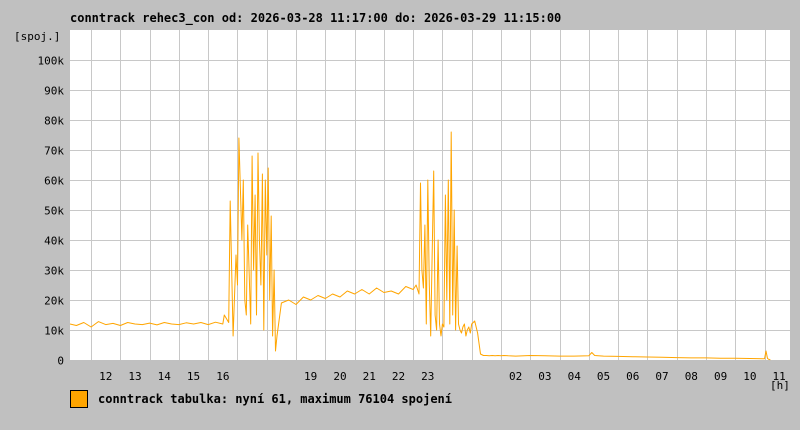 This screenshot has height=430, width=800. I want to click on x-tick-label: 09, so click(720, 376).